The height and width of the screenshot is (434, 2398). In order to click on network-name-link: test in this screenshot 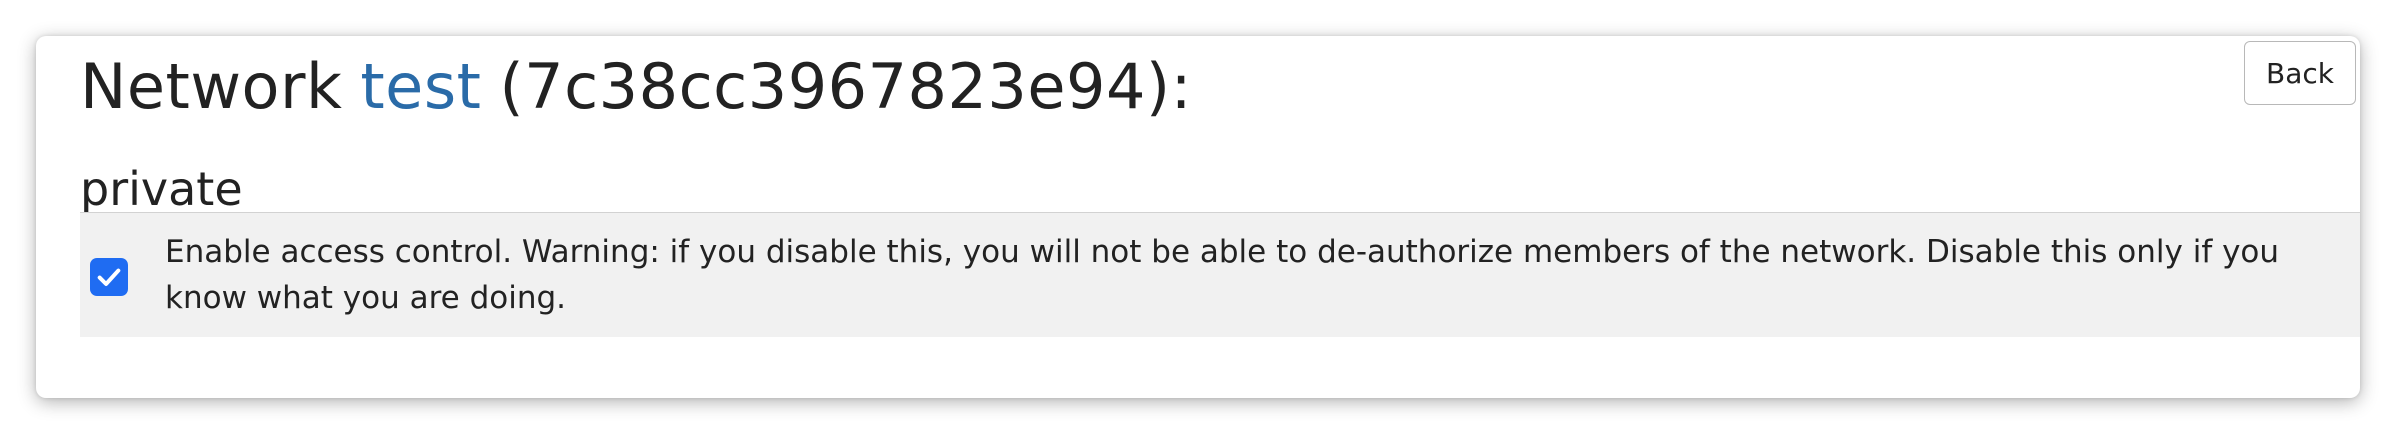, I will do `click(420, 86)`.